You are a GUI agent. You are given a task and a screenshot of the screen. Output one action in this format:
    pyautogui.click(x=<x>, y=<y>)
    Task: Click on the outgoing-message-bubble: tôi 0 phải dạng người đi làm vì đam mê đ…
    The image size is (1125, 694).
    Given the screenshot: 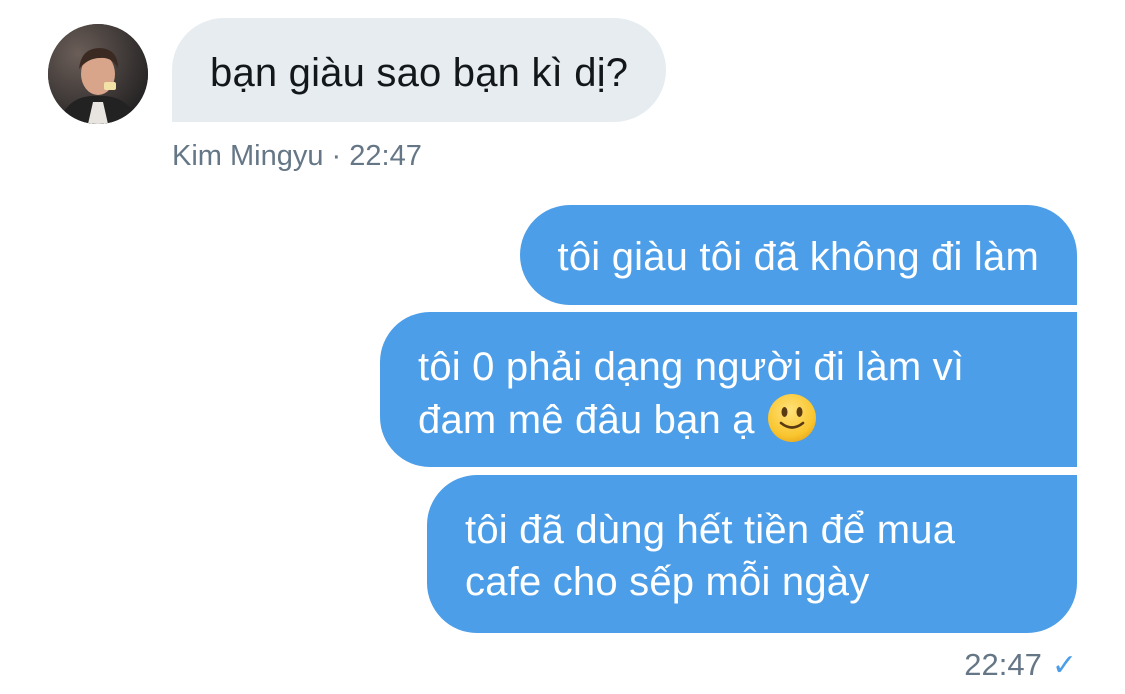 What is the action you would take?
    pyautogui.click(x=728, y=389)
    